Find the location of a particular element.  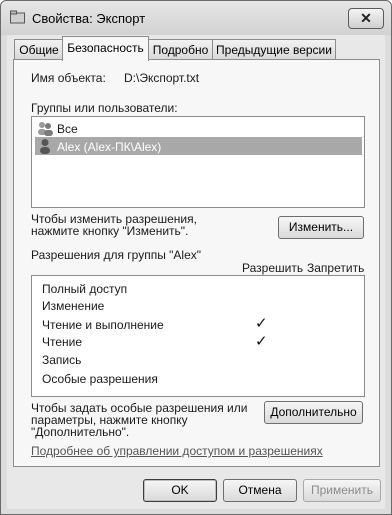

tab-security-label: Безопасность is located at coordinates (105, 48).